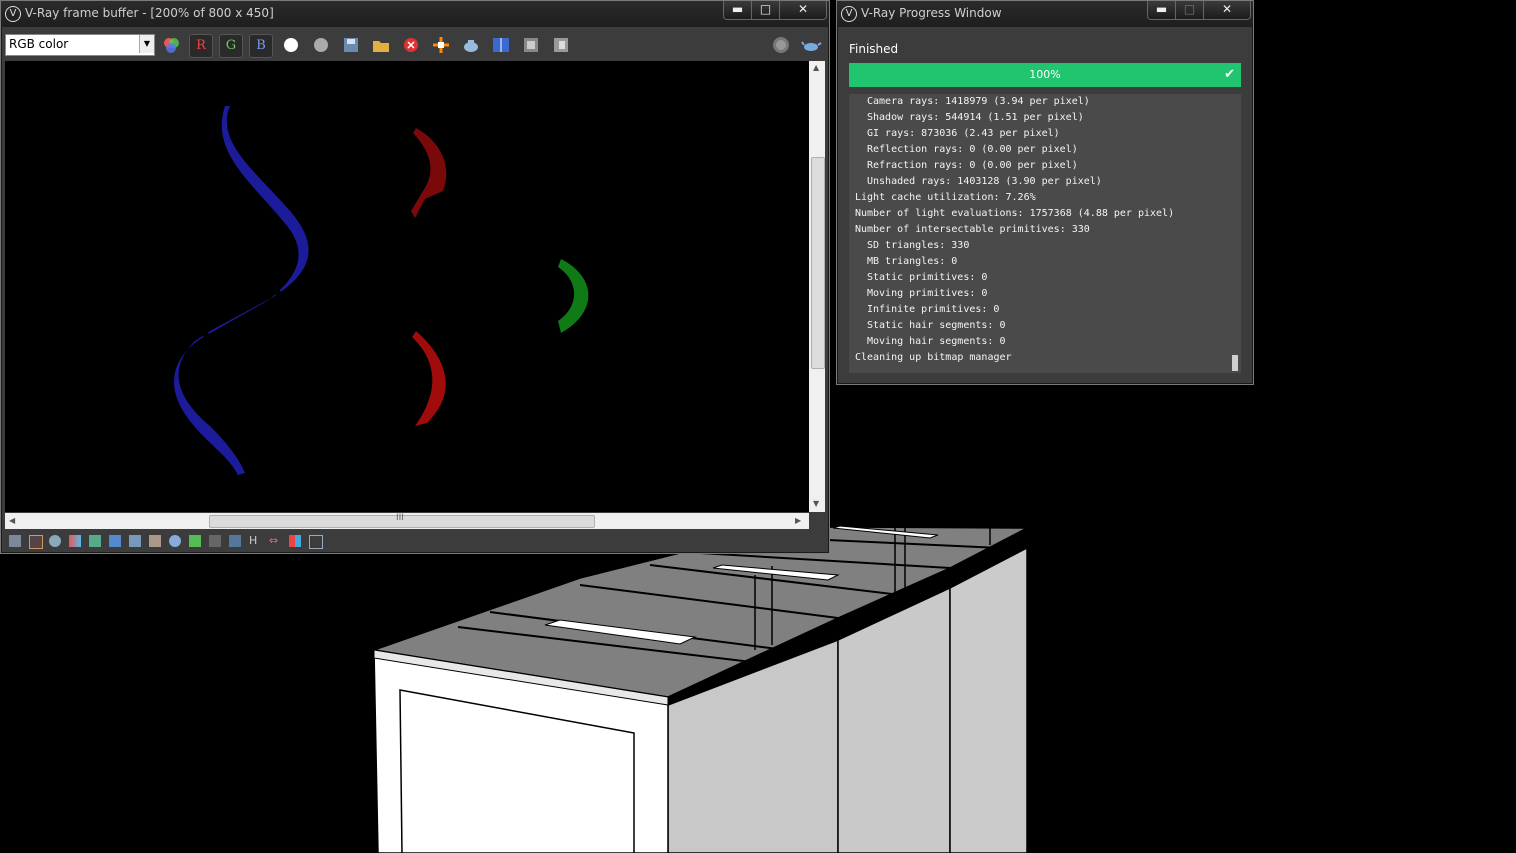  I want to click on lens-effects-button, so click(781, 45).